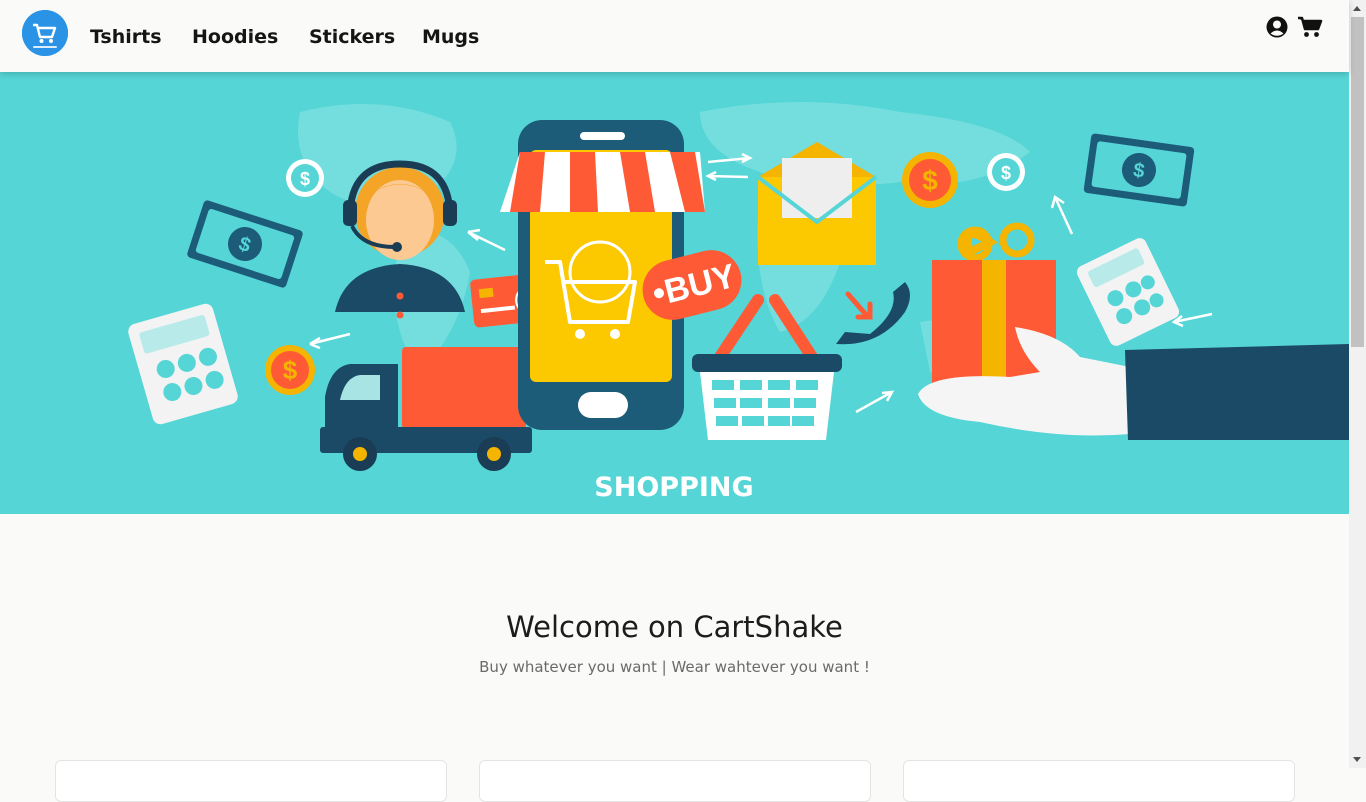 The height and width of the screenshot is (802, 1366). What do you see at coordinates (450, 37) in the screenshot?
I see `nav-item-mugs: Mugs` at bounding box center [450, 37].